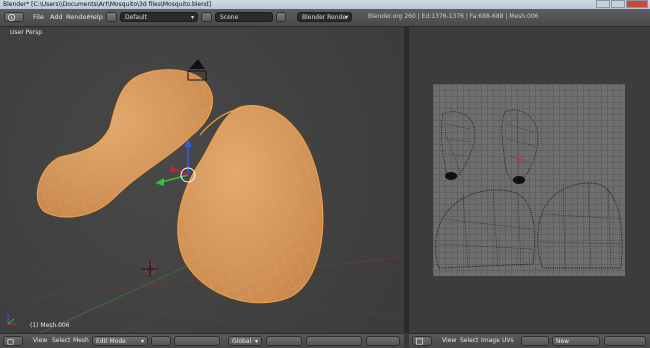  Describe the element at coordinates (95, 17) in the screenshot. I see `menu-help: Help` at that location.